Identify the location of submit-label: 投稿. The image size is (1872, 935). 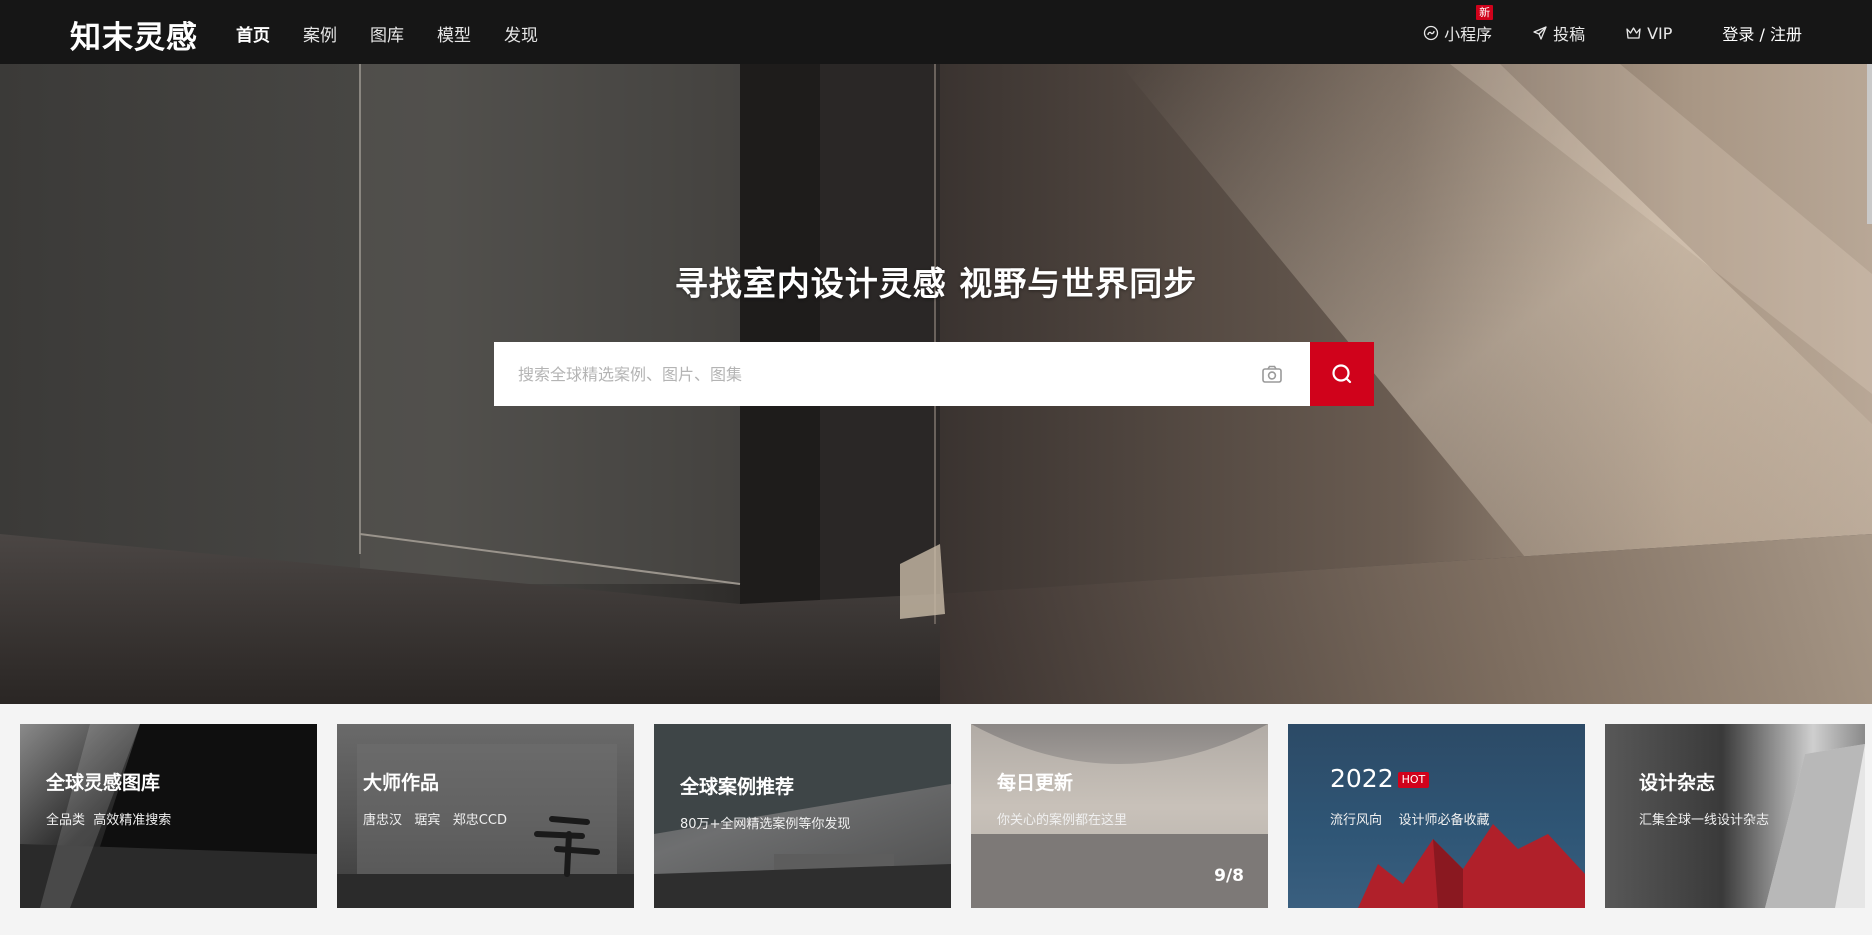
(1569, 34).